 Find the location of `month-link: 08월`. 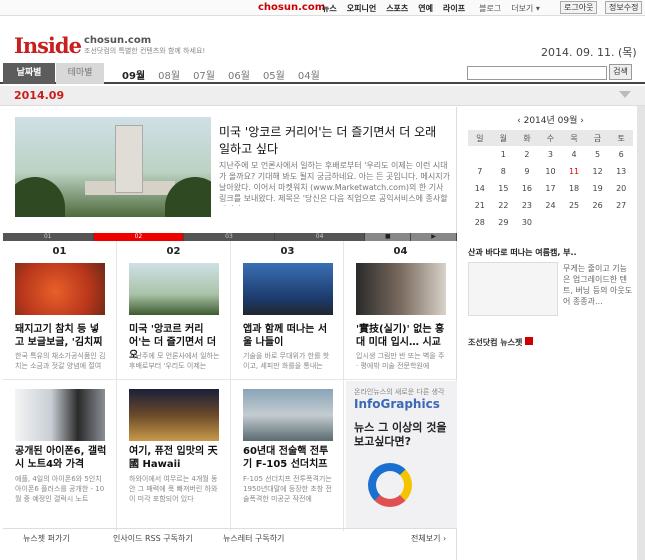

month-link: 08월 is located at coordinates (169, 74).